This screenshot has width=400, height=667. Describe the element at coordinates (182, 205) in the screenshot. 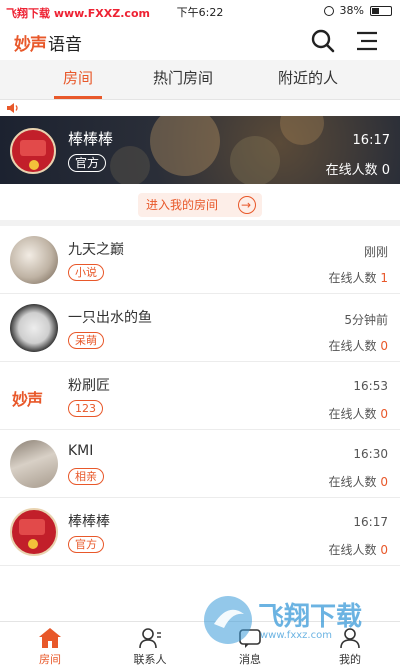

I see `enter-button-label: 进入我的房间` at that location.